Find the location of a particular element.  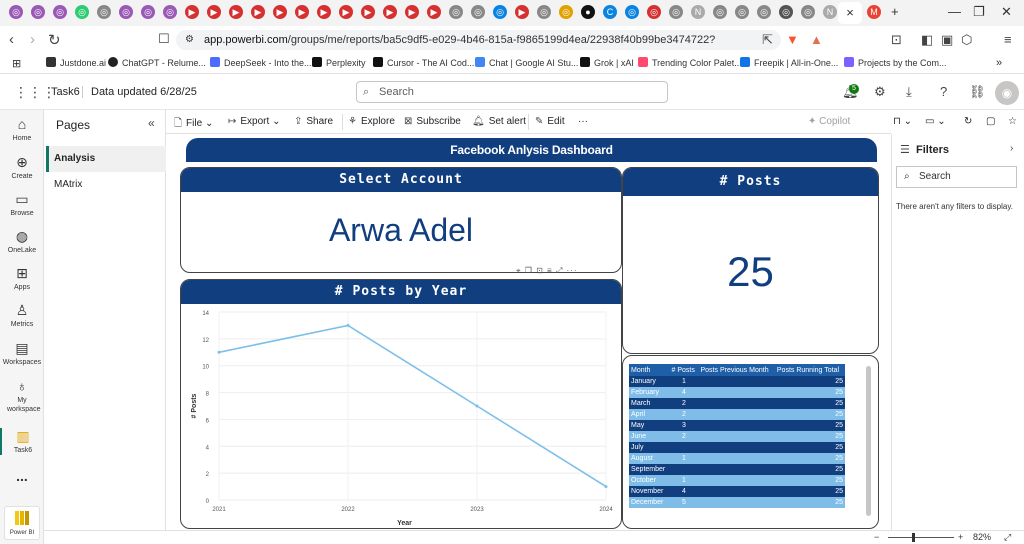

page-tab-matrix: MAtrix is located at coordinates (106, 185).